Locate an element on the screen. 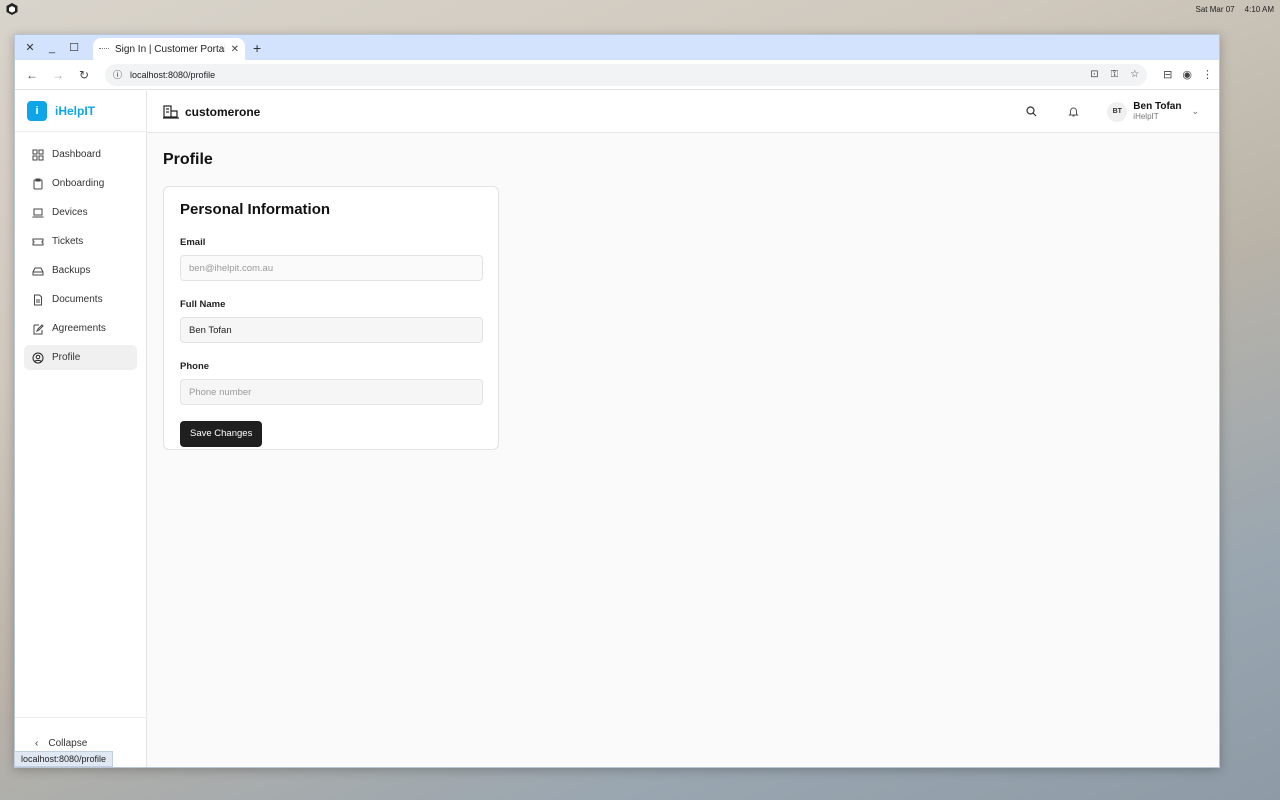 The width and height of the screenshot is (1280, 800). forward-icon: → is located at coordinates (58, 75).